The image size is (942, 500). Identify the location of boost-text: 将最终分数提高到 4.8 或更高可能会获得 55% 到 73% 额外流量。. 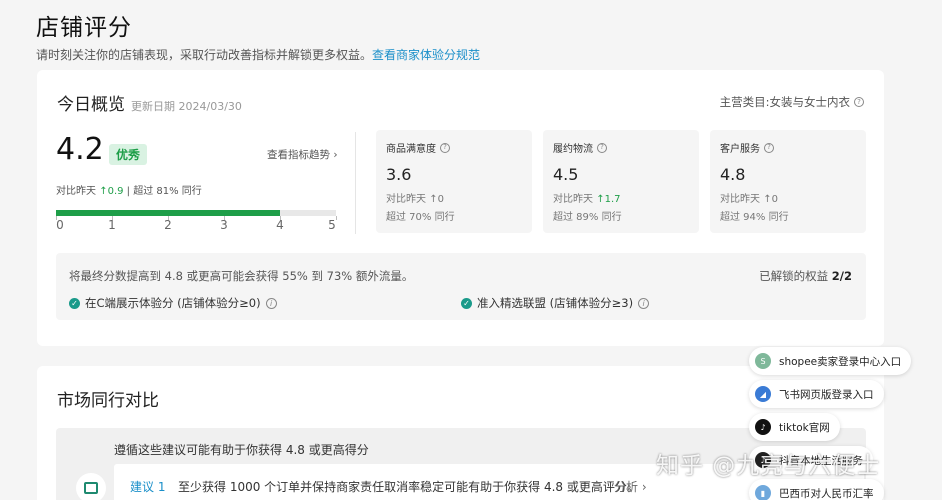
(241, 276).